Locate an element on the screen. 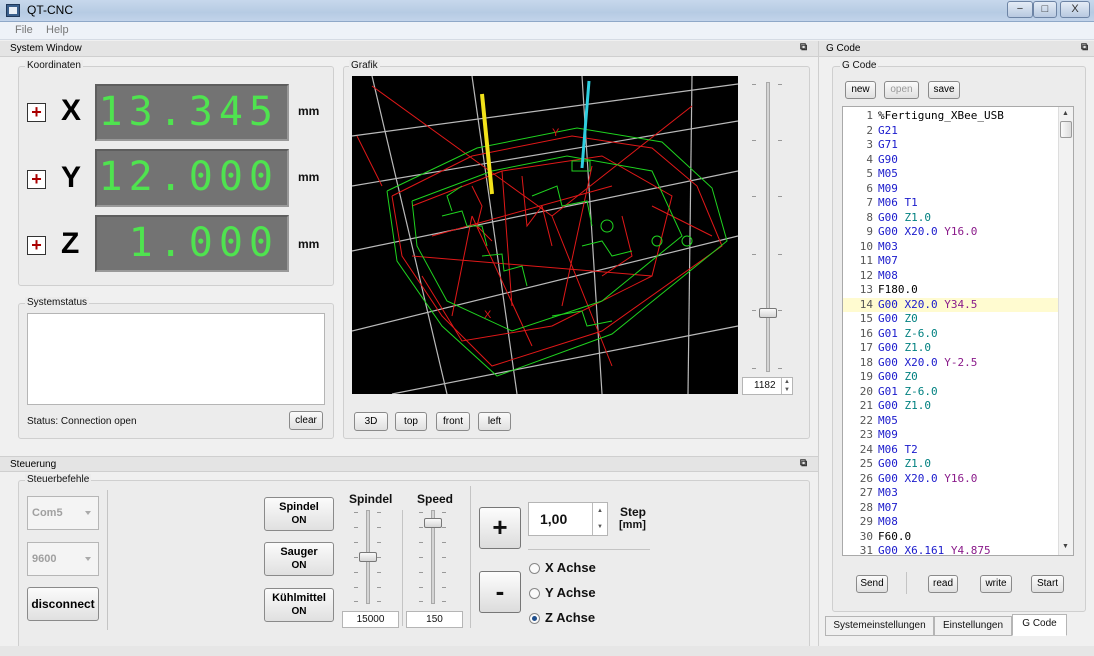  gcode-line: 20 G01 Z-6.0 is located at coordinates (951, 392).